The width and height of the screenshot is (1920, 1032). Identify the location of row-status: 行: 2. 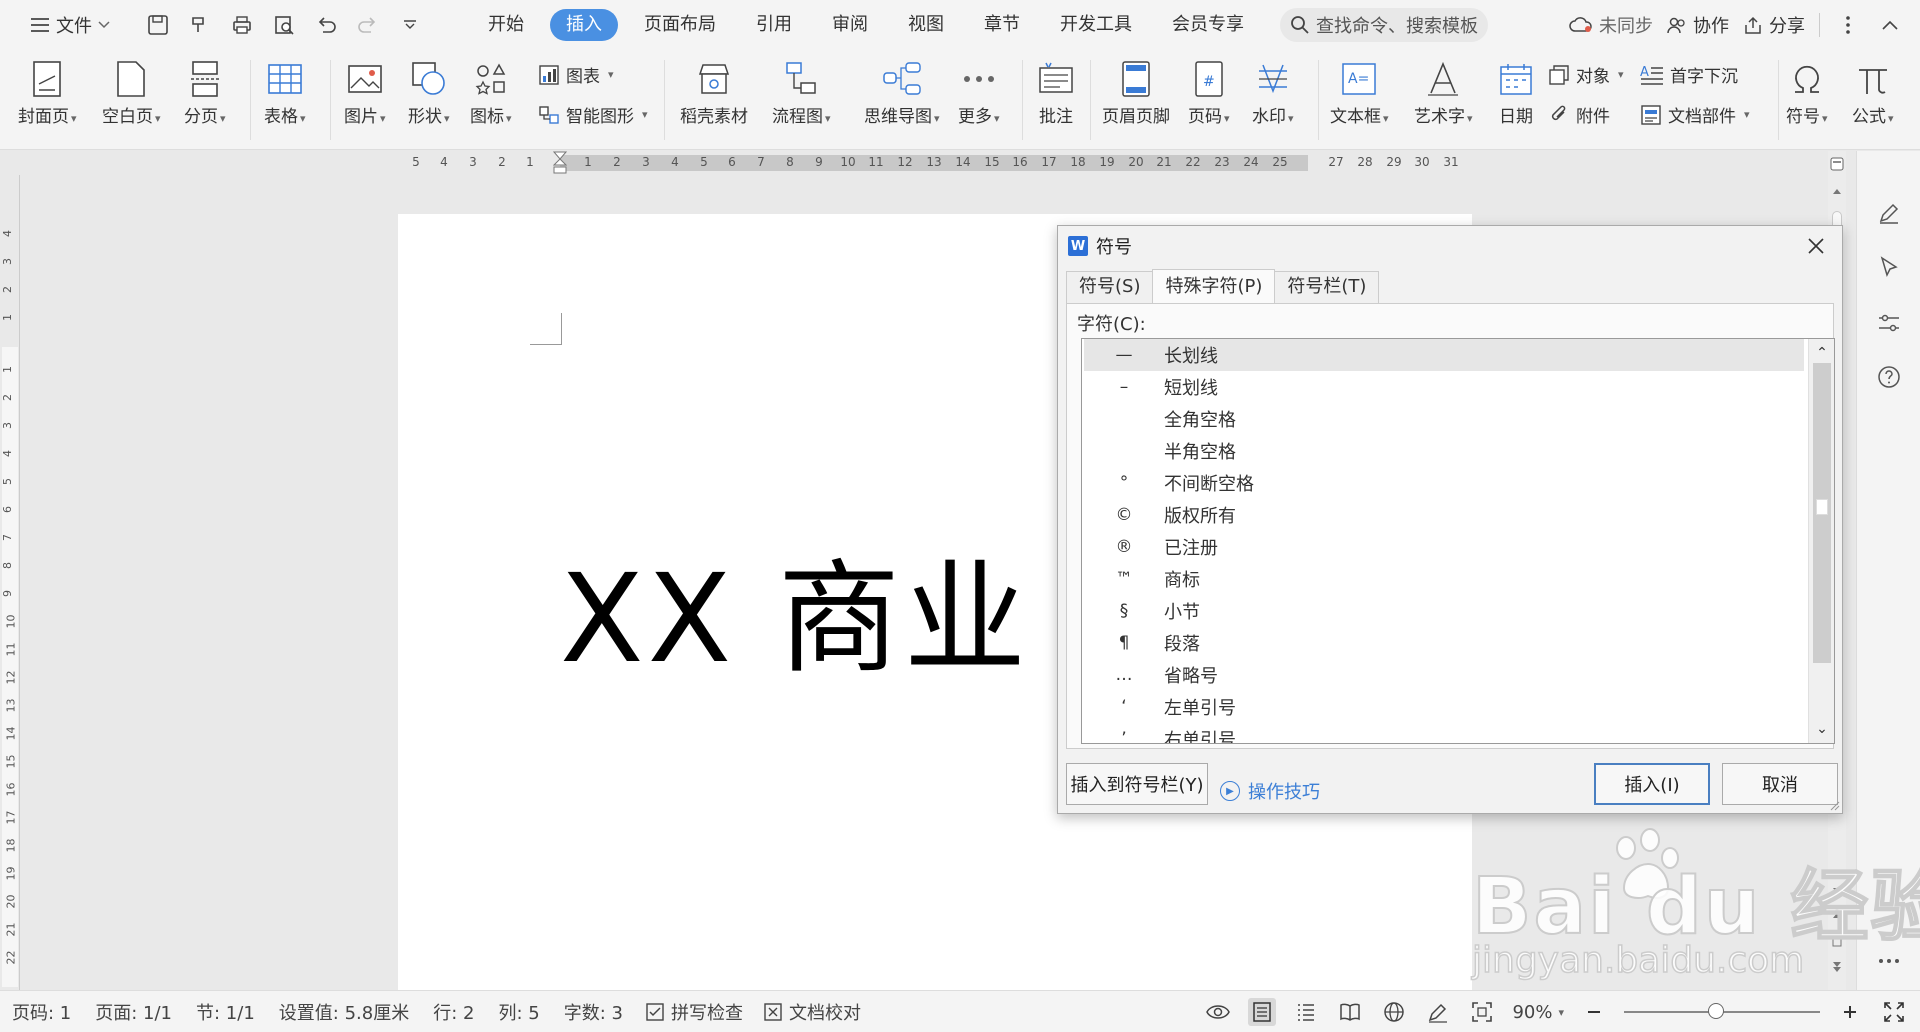
(453, 1012).